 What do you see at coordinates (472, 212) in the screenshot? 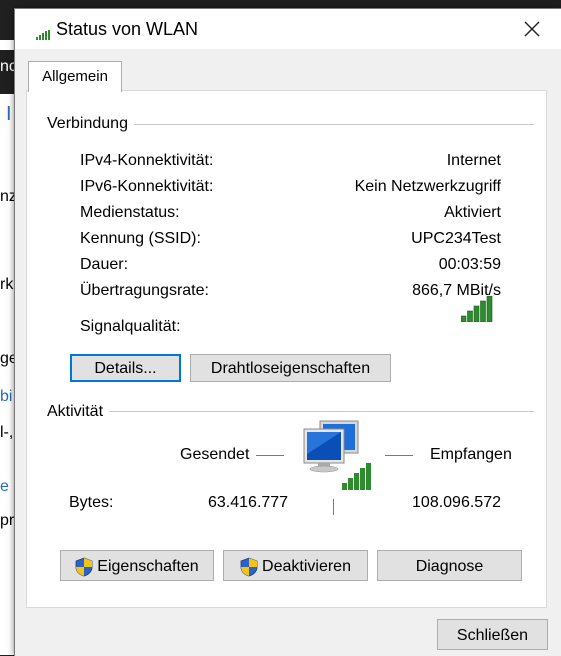
I see `media-status-value: Aktiviert` at bounding box center [472, 212].